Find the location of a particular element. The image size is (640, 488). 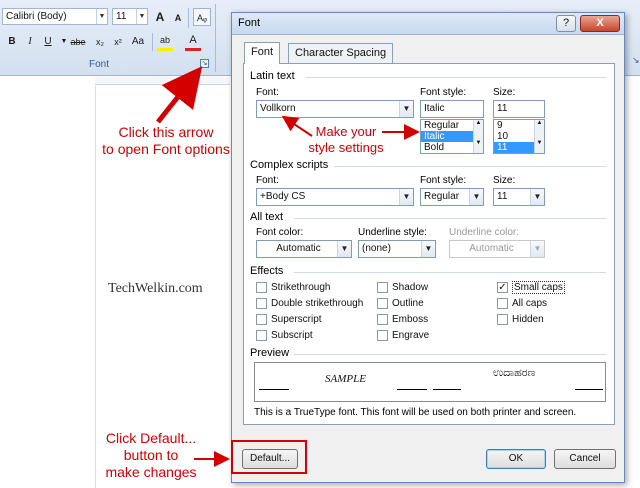

tab-font: Font is located at coordinates (262, 53).